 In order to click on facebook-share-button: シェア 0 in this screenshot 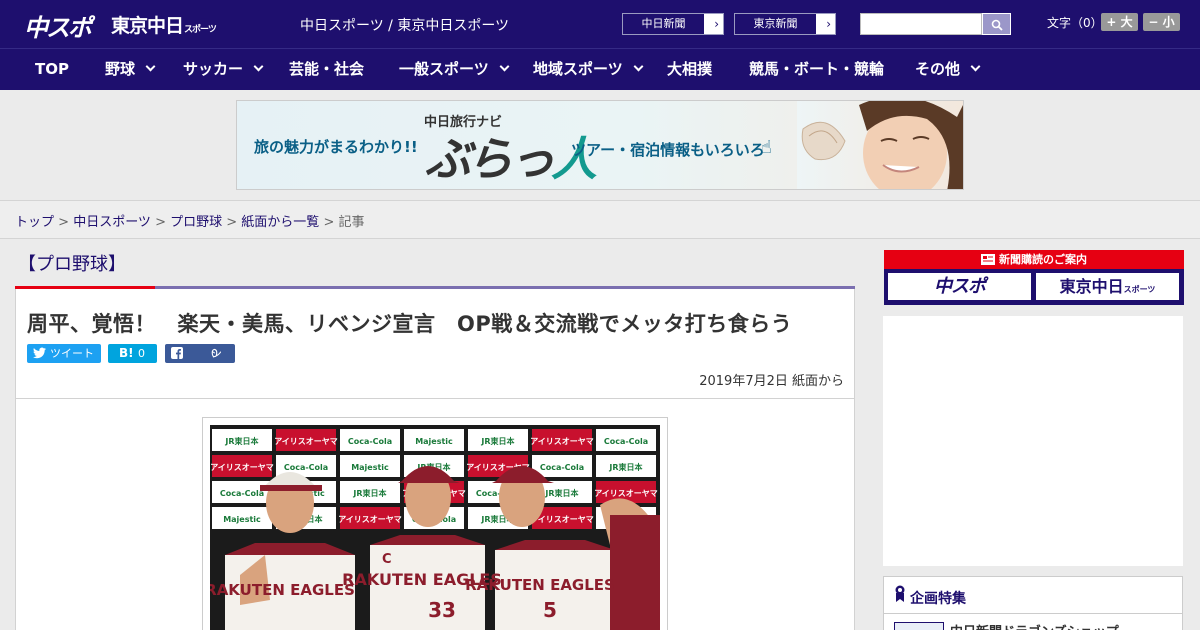, I will do `click(200, 371)`.